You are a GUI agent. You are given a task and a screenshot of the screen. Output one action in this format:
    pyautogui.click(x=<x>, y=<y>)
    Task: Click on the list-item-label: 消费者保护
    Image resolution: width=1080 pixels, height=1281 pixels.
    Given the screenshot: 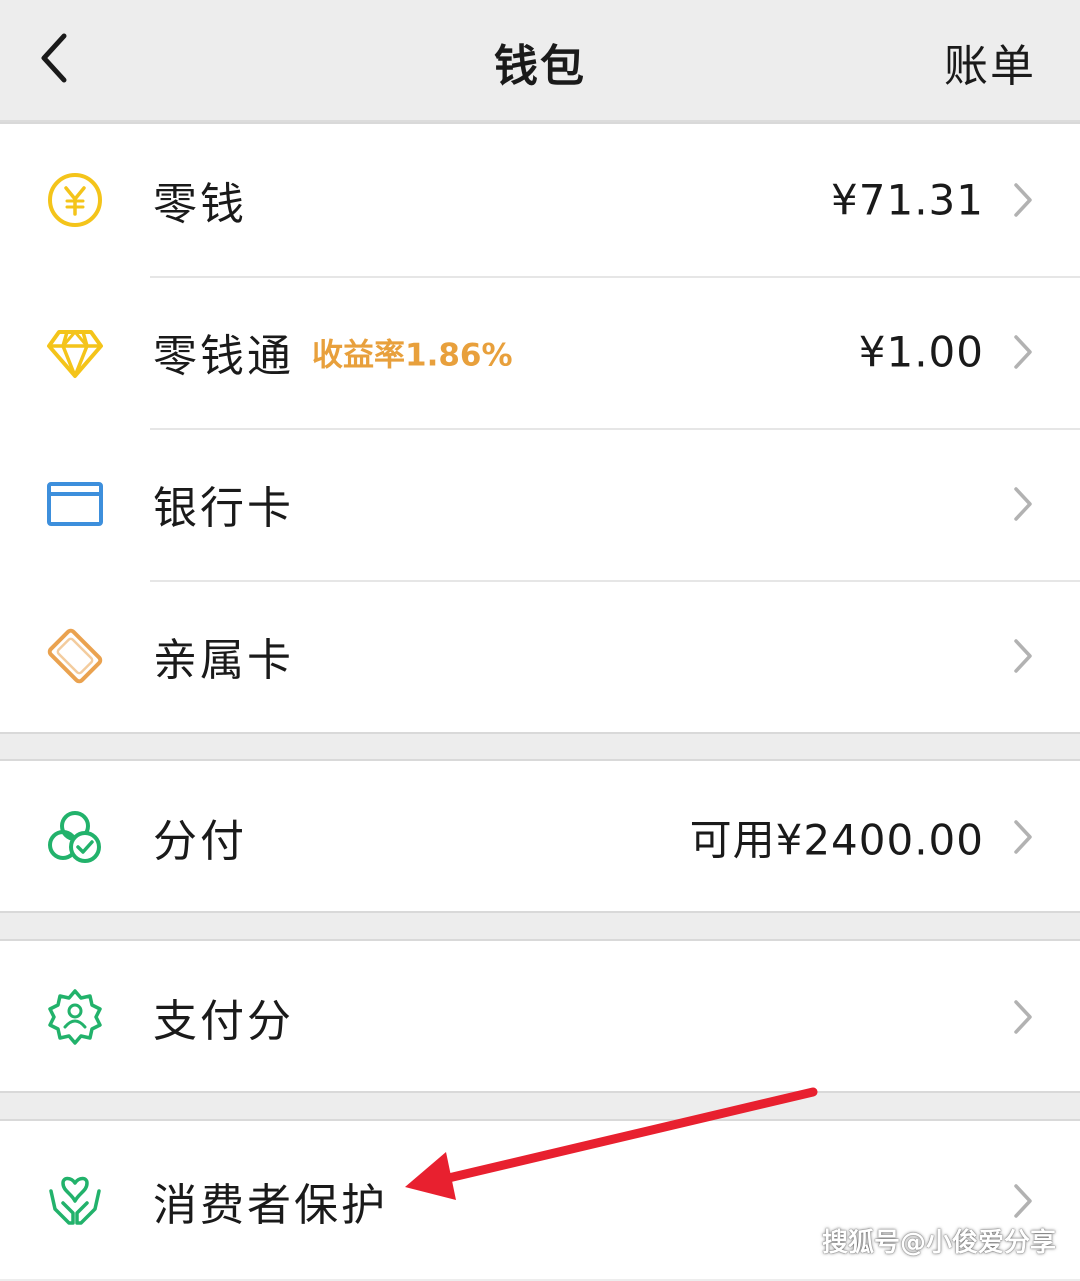 What is the action you would take?
    pyautogui.click(x=270, y=1205)
    